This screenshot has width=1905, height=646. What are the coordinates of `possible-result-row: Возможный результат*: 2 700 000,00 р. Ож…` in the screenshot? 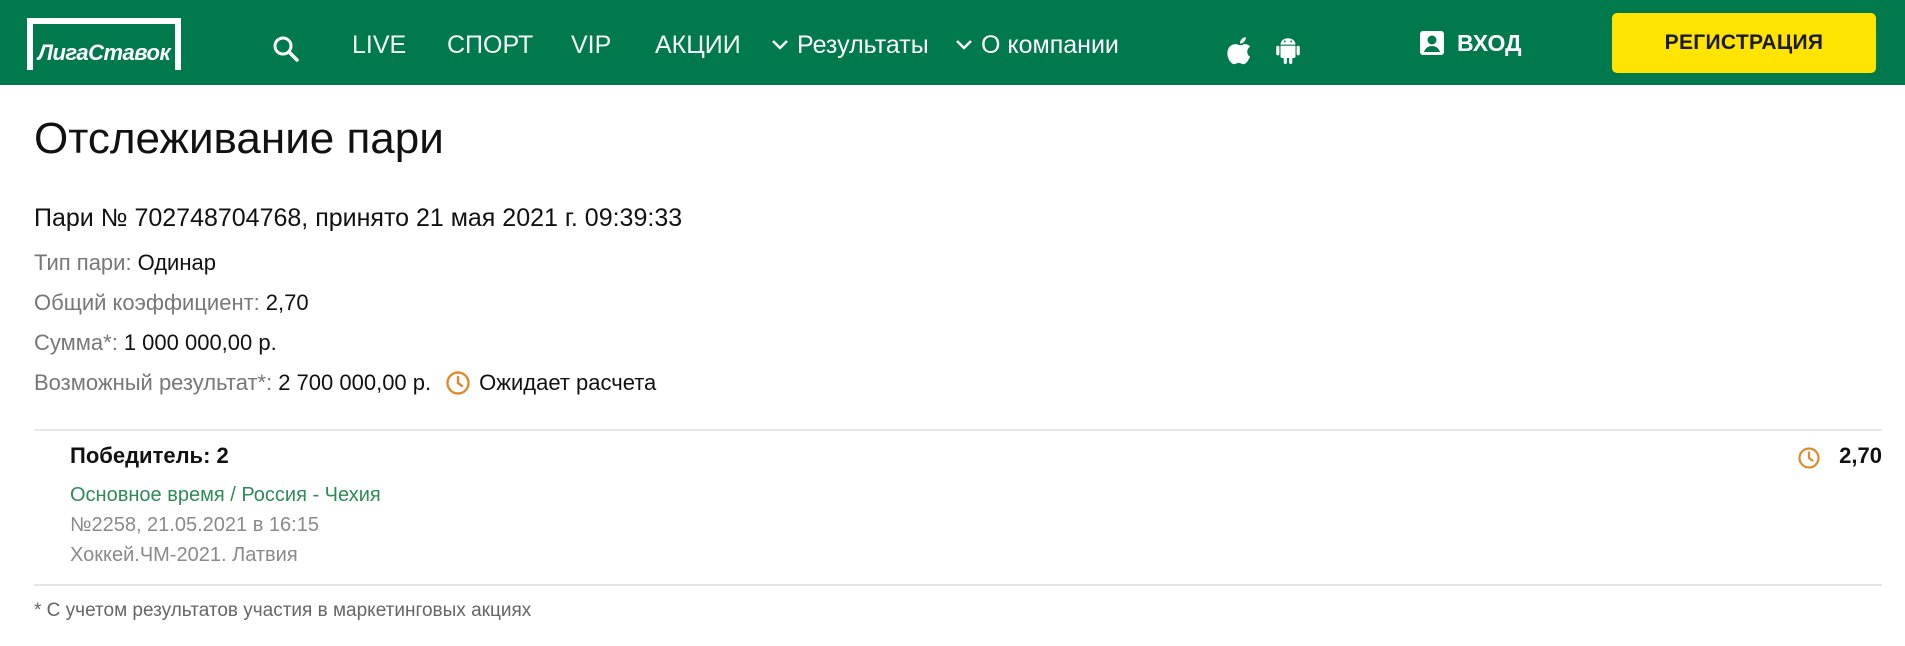 It's located at (345, 383).